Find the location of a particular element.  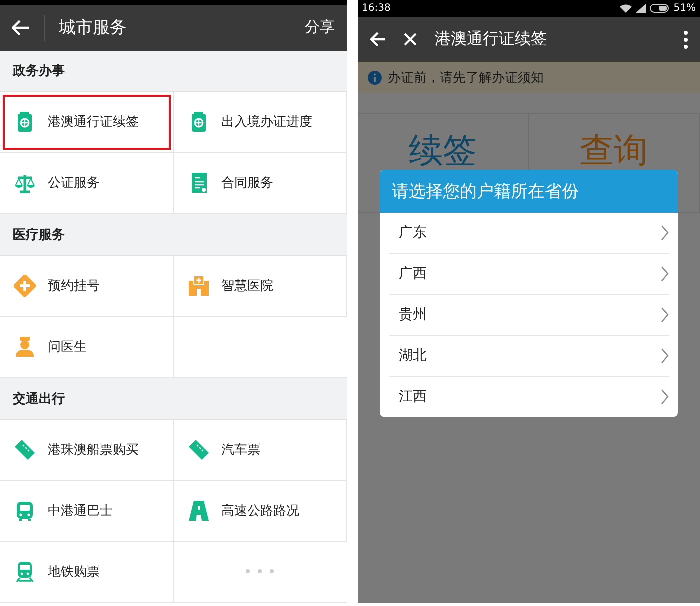

clock-time: 16:38 is located at coordinates (376, 8).